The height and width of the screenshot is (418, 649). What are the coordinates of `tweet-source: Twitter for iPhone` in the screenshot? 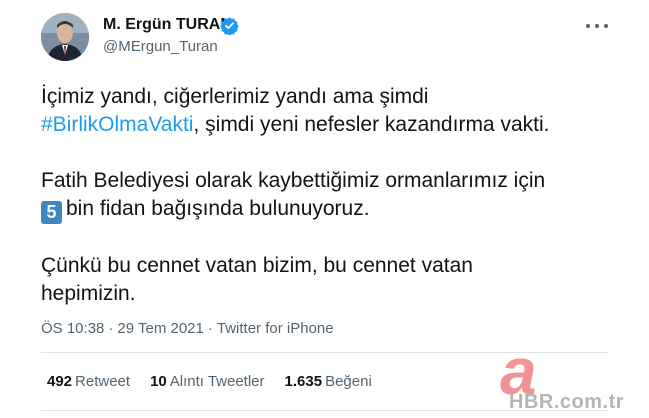 It's located at (275, 328).